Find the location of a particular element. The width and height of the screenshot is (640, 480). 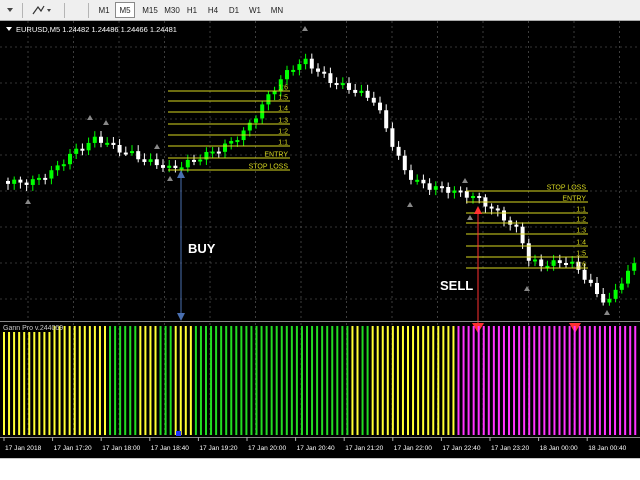

sell-level-label: 1:6 is located at coordinates (581, 265).